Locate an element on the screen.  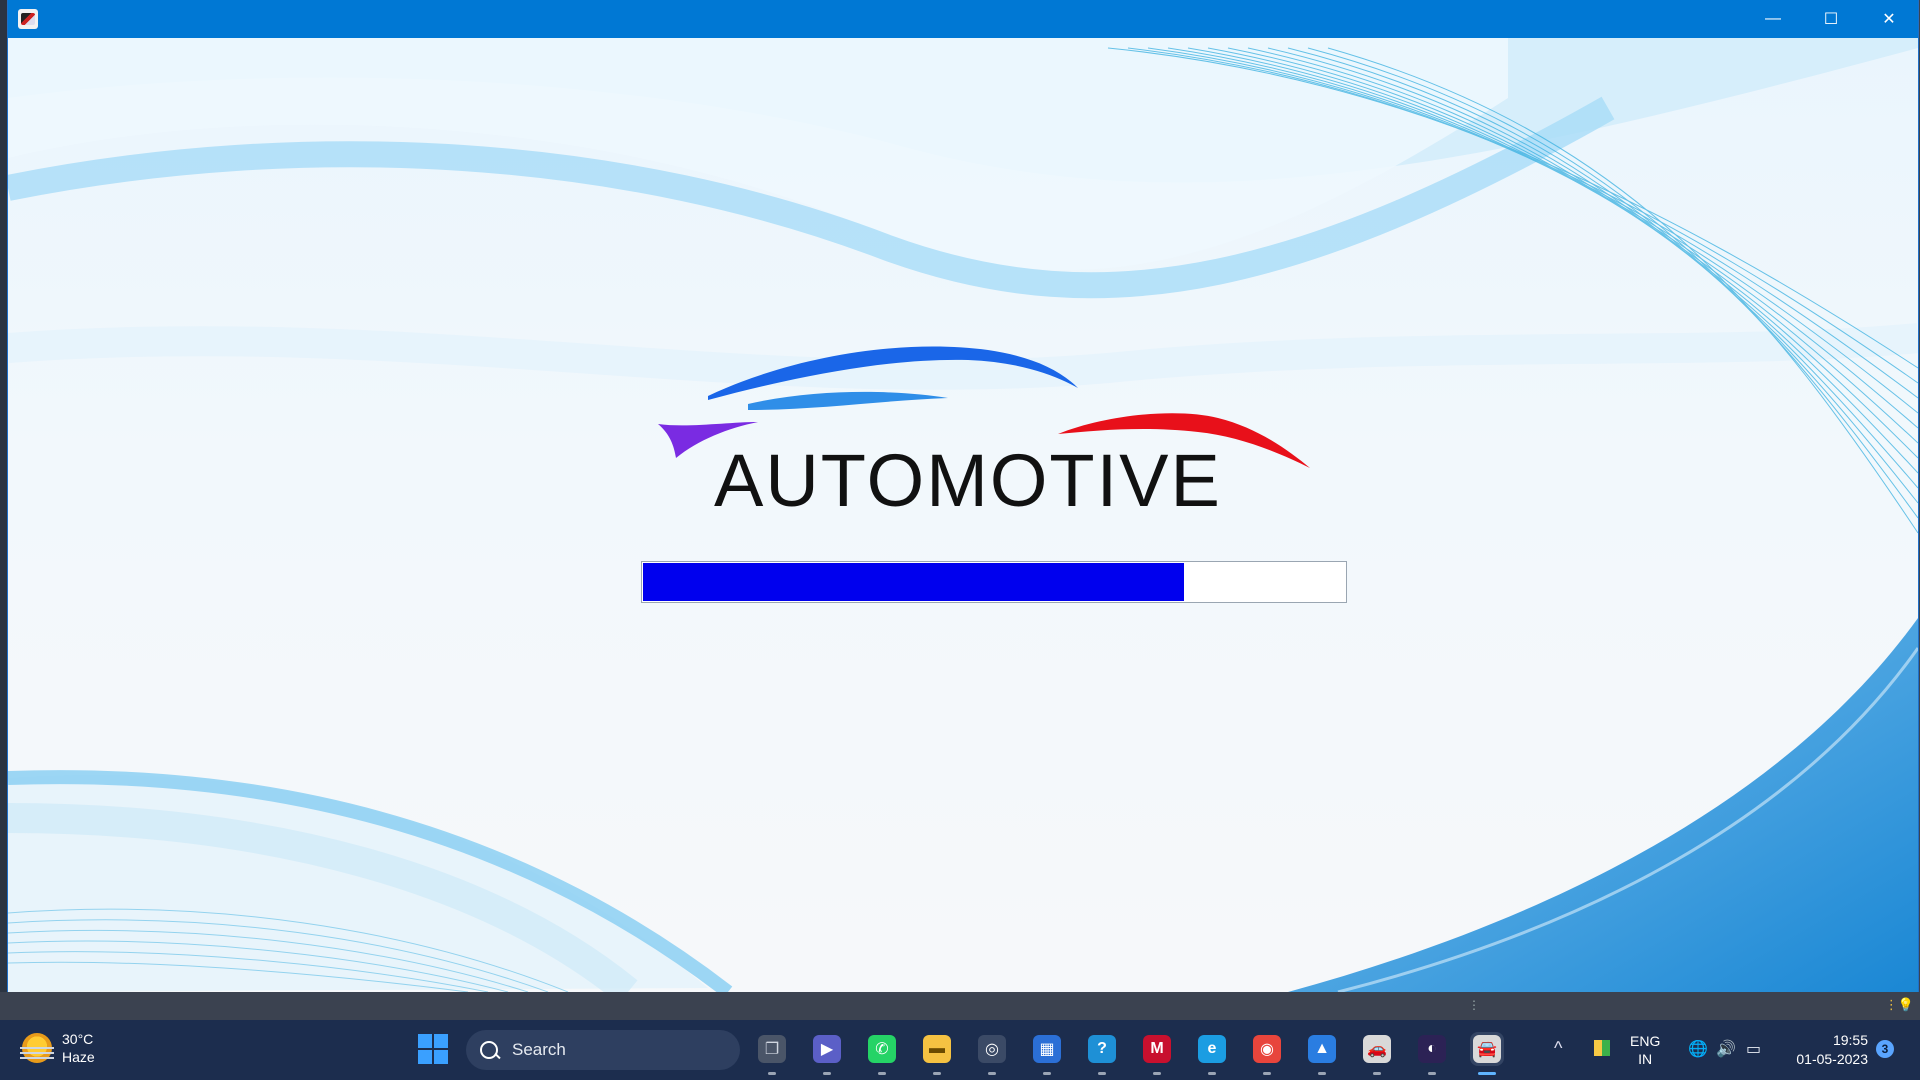
taskbar-app-button: ◎ is located at coordinates (992, 1053).